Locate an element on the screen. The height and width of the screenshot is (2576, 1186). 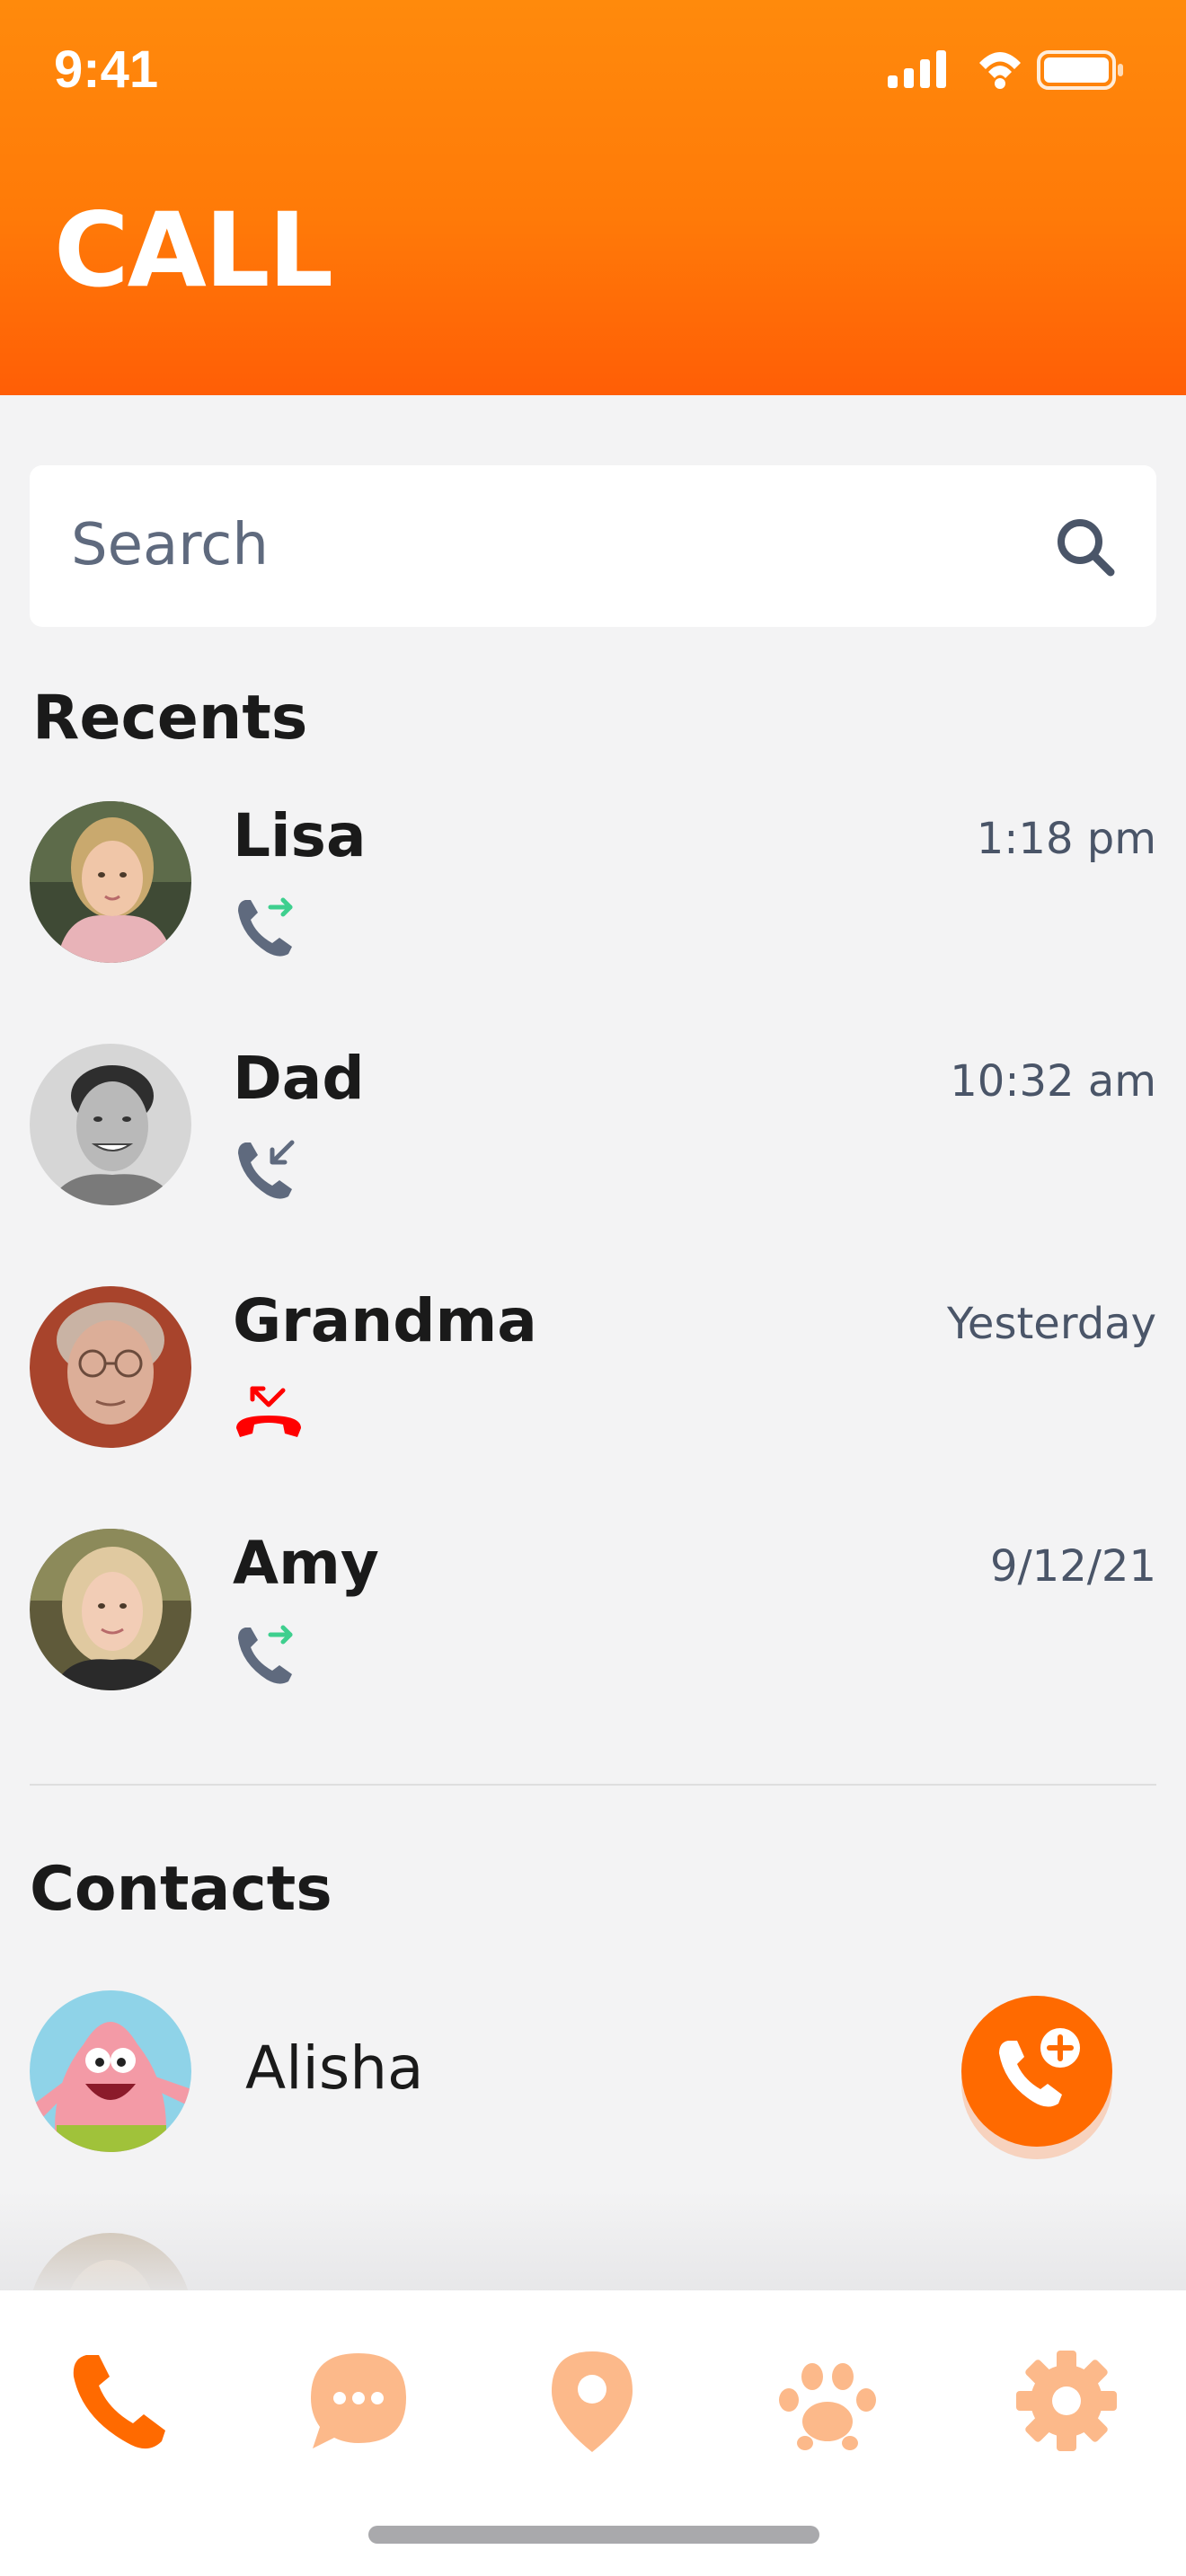
gear-icon is located at coordinates (1066, 2401).